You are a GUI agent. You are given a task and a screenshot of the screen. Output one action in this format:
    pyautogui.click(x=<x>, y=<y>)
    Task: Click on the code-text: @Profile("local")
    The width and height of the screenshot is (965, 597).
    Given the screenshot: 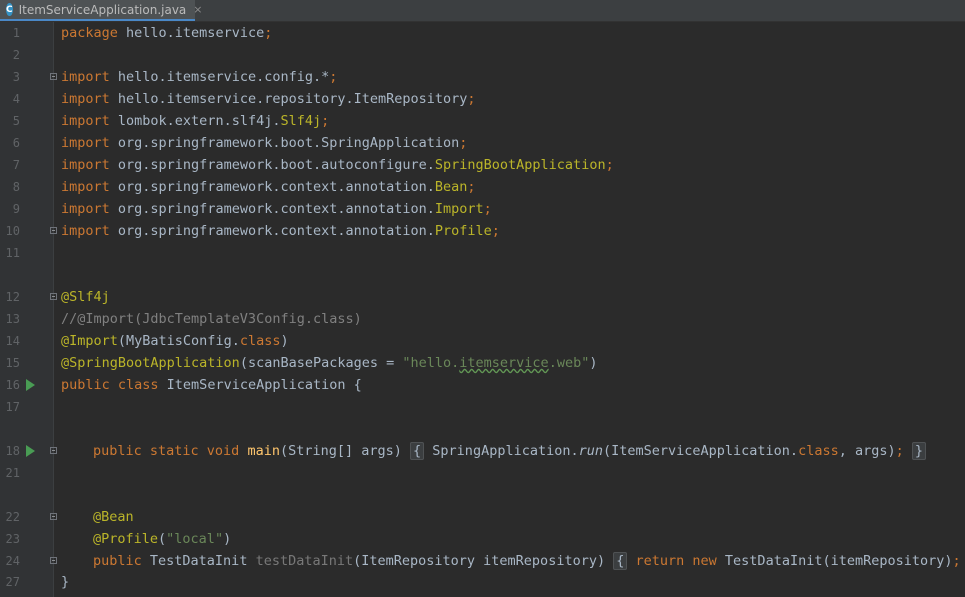 What is the action you would take?
    pyautogui.click(x=162, y=539)
    